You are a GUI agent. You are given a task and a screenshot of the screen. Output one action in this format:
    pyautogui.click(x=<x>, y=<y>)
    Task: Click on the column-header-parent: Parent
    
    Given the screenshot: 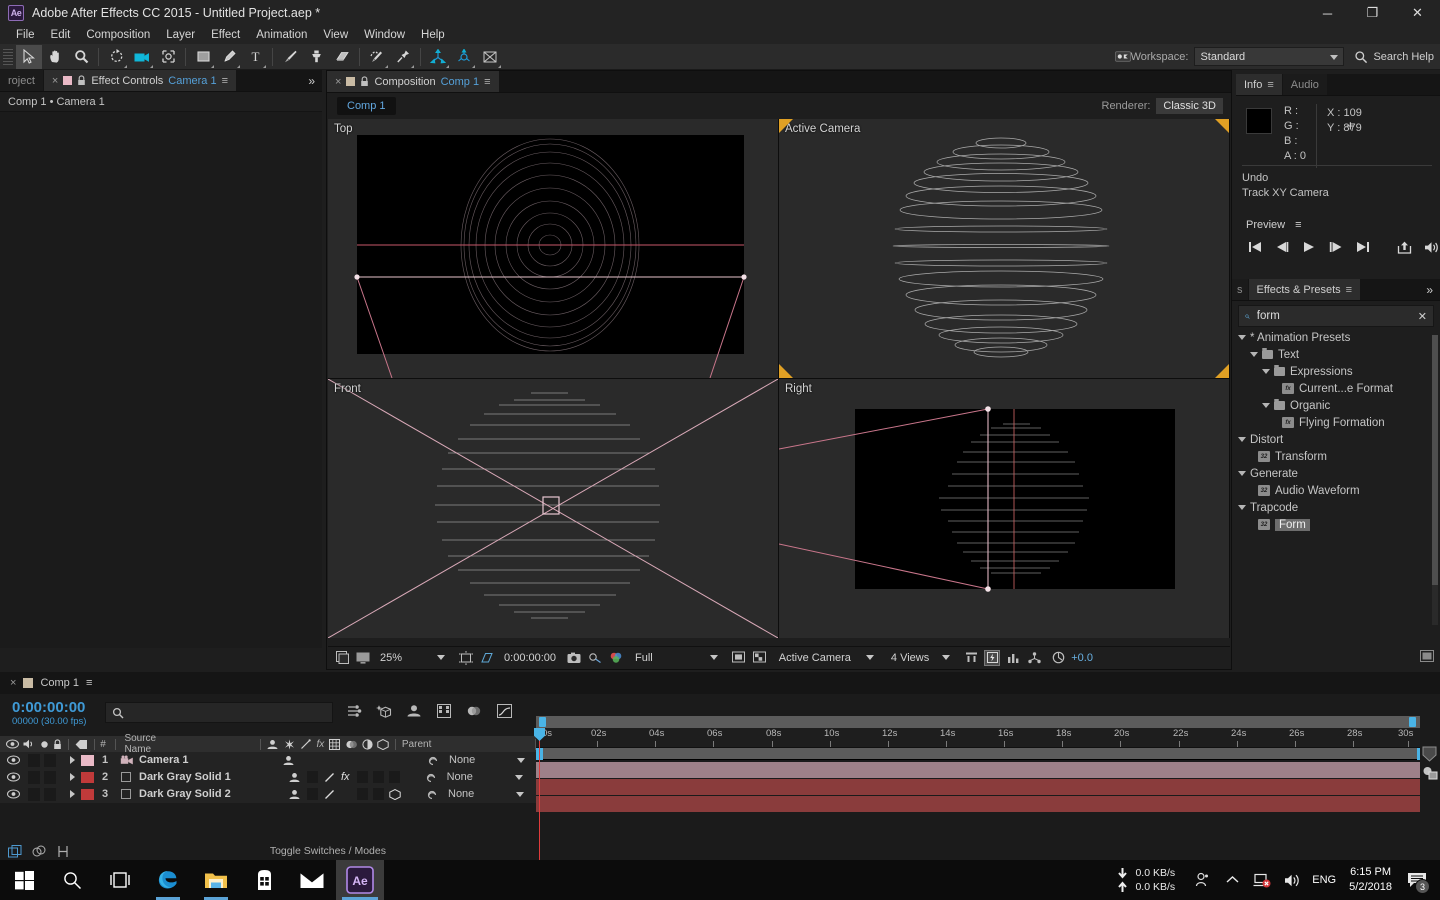 What is the action you would take?
    pyautogui.click(x=416, y=744)
    